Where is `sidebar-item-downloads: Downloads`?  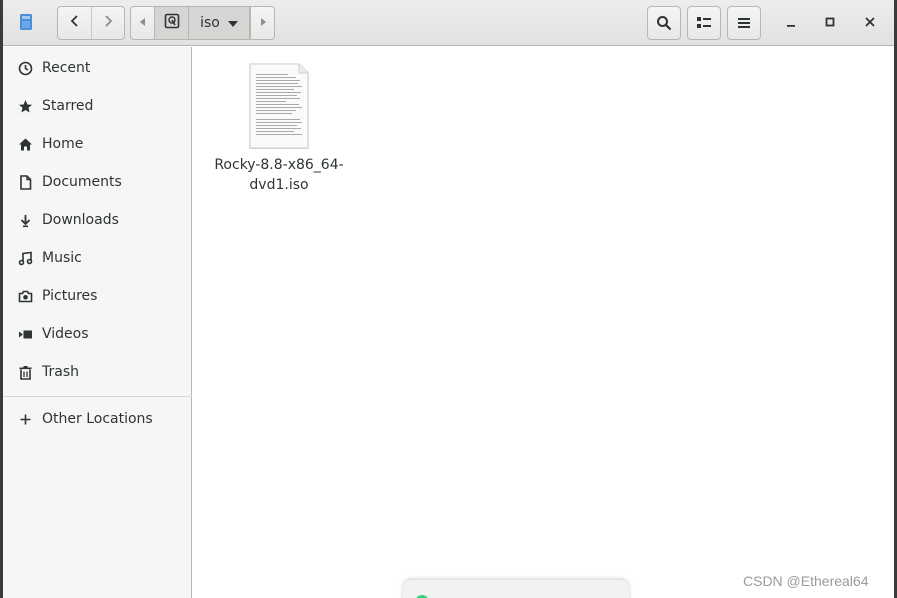
sidebar-item-downloads: Downloads is located at coordinates (97, 220).